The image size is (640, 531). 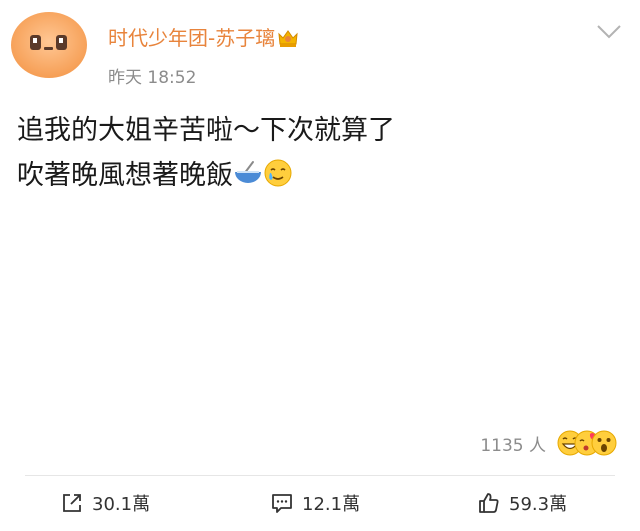 I want to click on surprised-icon, so click(x=604, y=443).